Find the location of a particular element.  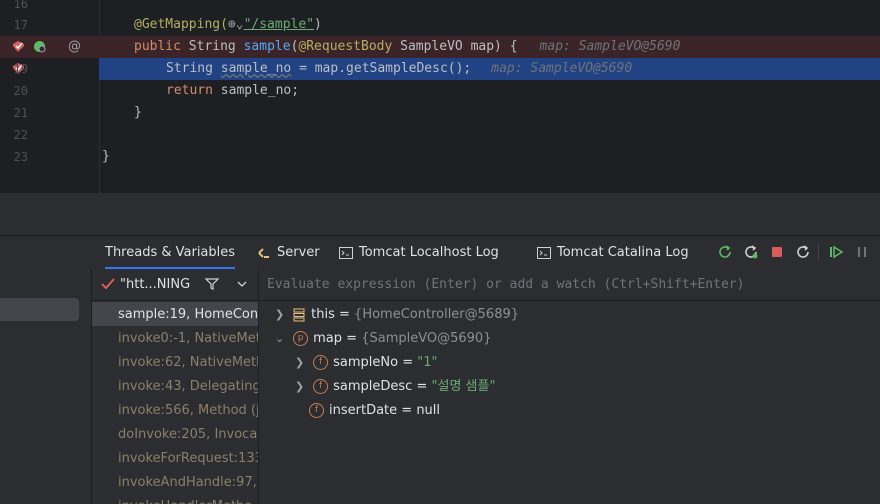

p-icon: p is located at coordinates (301, 338).